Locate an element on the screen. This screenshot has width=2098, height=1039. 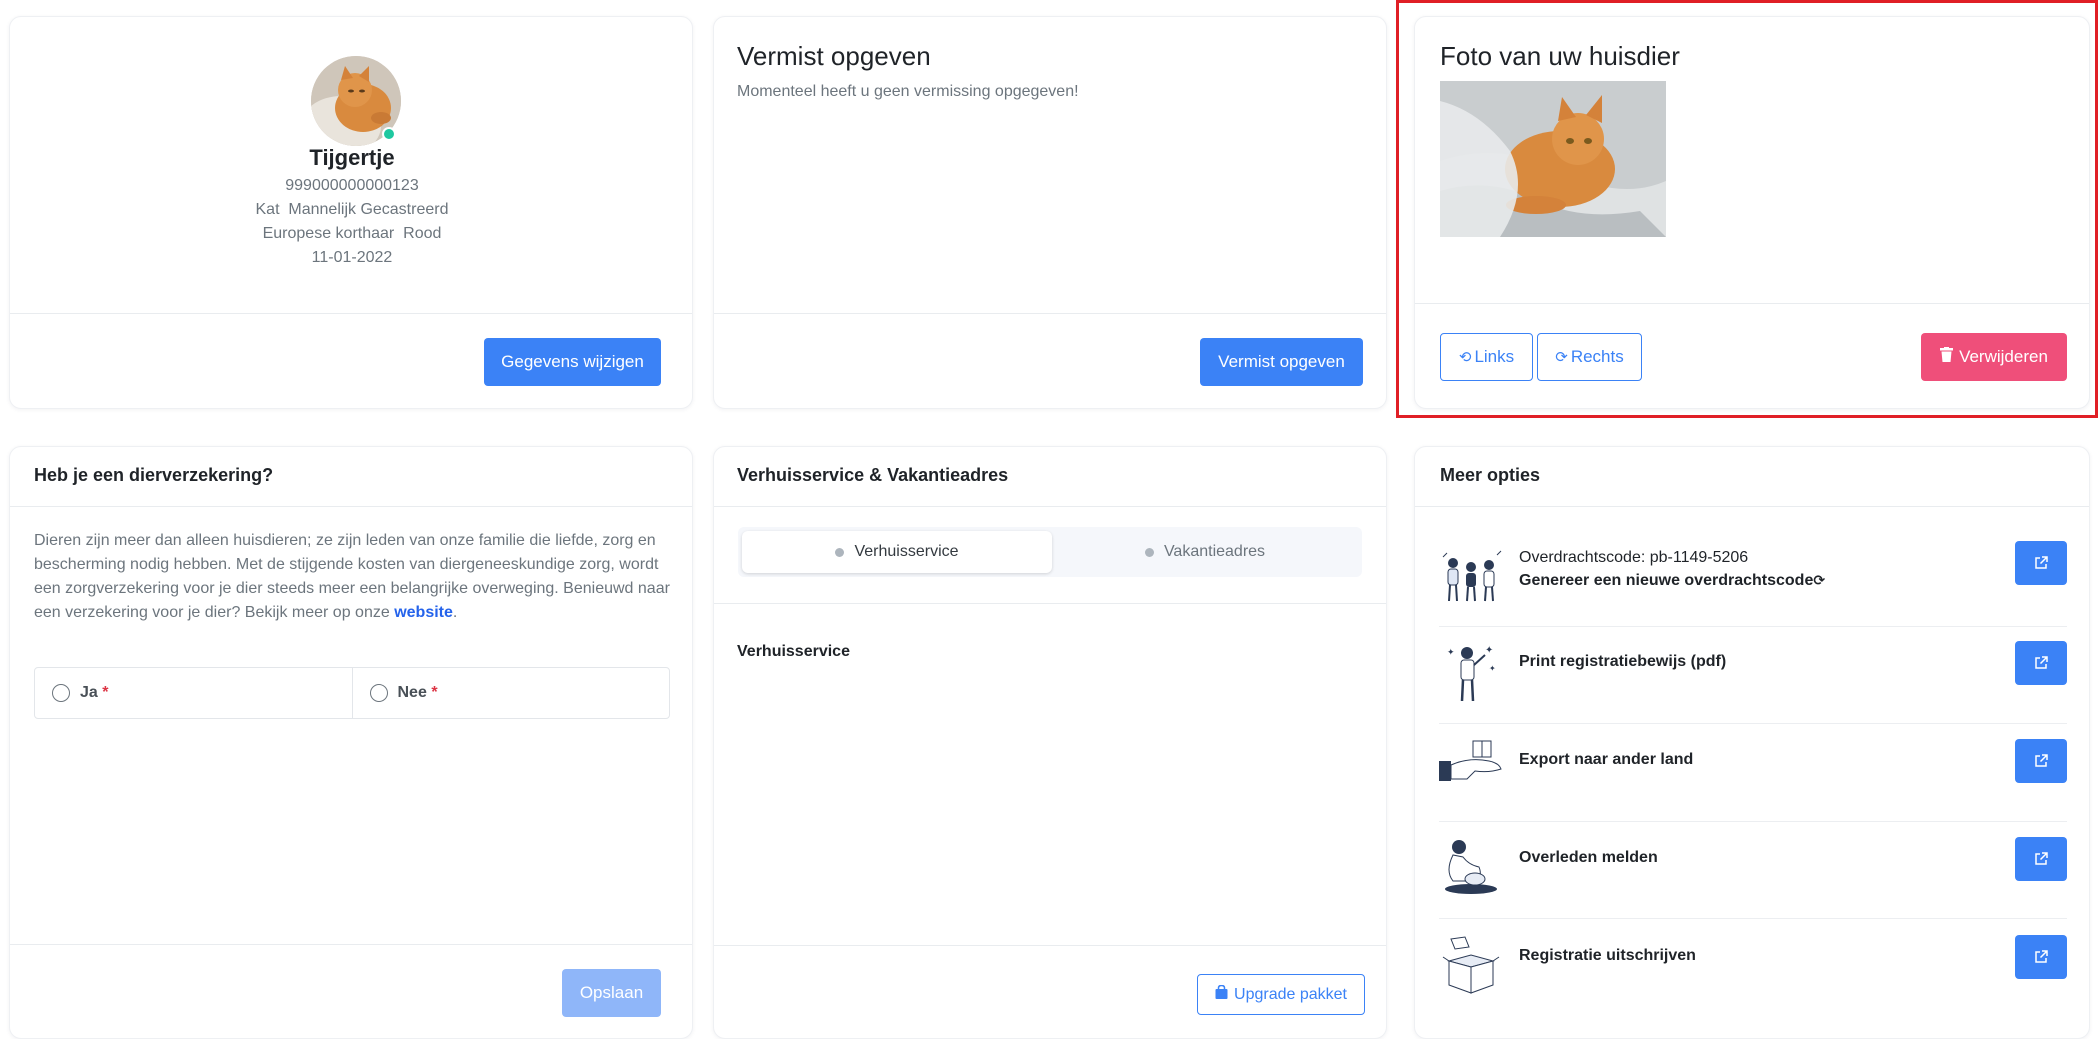
rotate-left-label: Links is located at coordinates (1494, 356).